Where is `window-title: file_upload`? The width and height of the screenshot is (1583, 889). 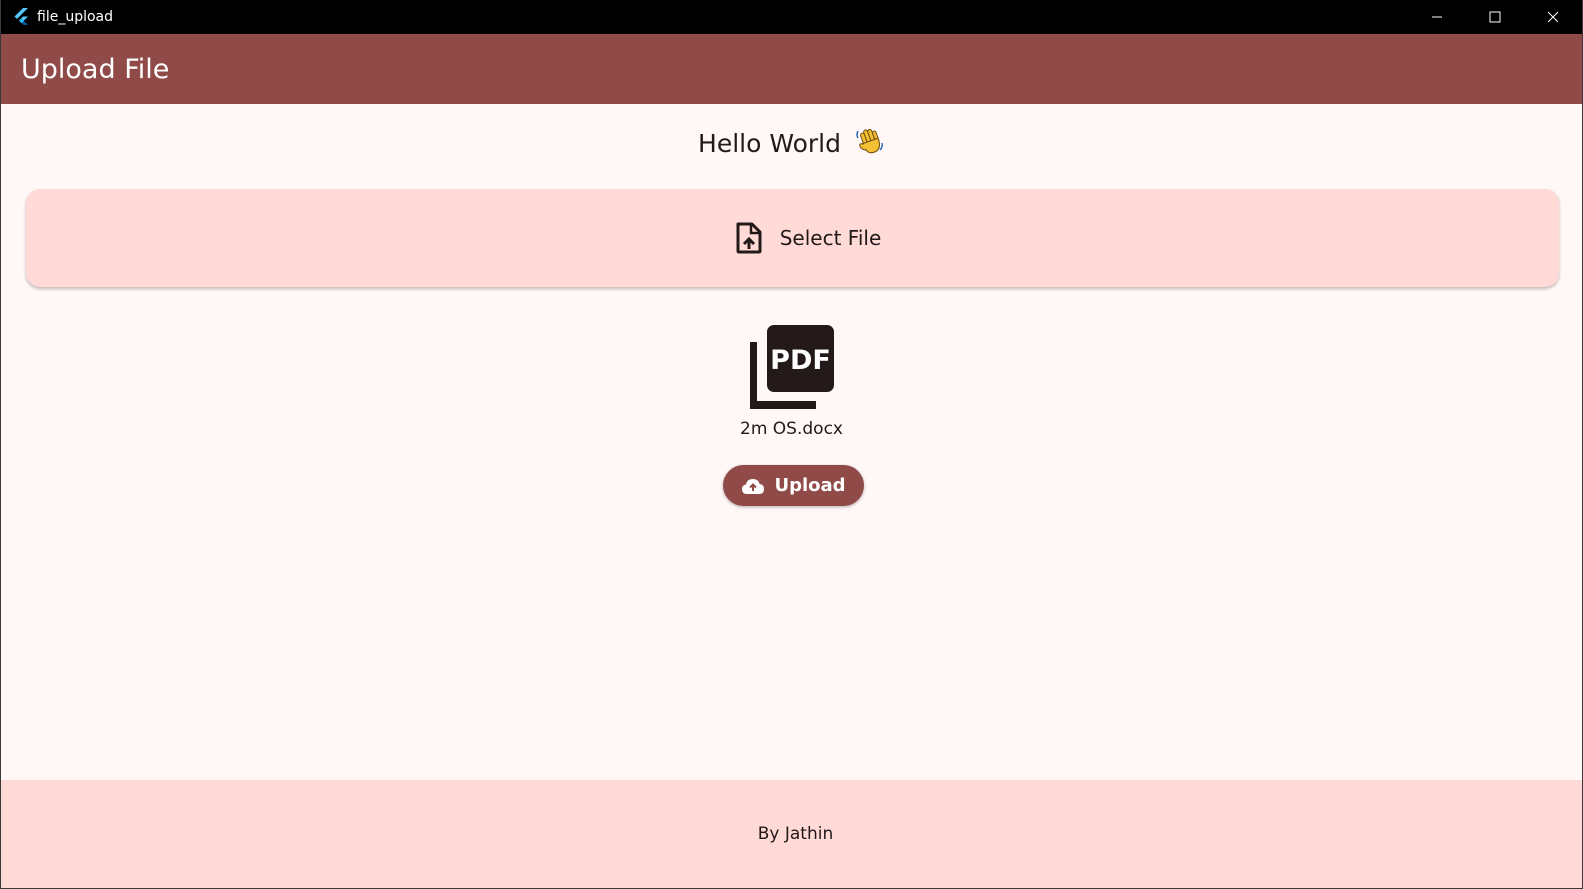 window-title: file_upload is located at coordinates (75, 17).